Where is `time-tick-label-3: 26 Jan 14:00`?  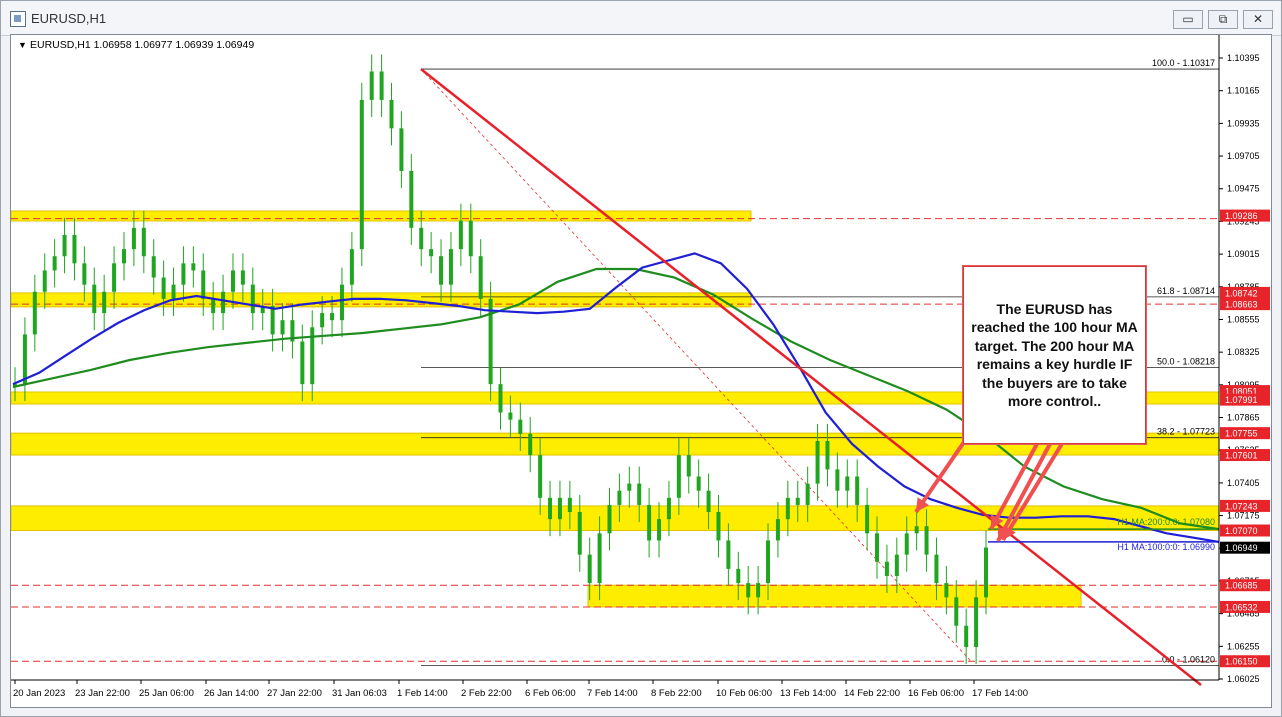
time-tick-label-3: 26 Jan 14:00 is located at coordinates (231, 693).